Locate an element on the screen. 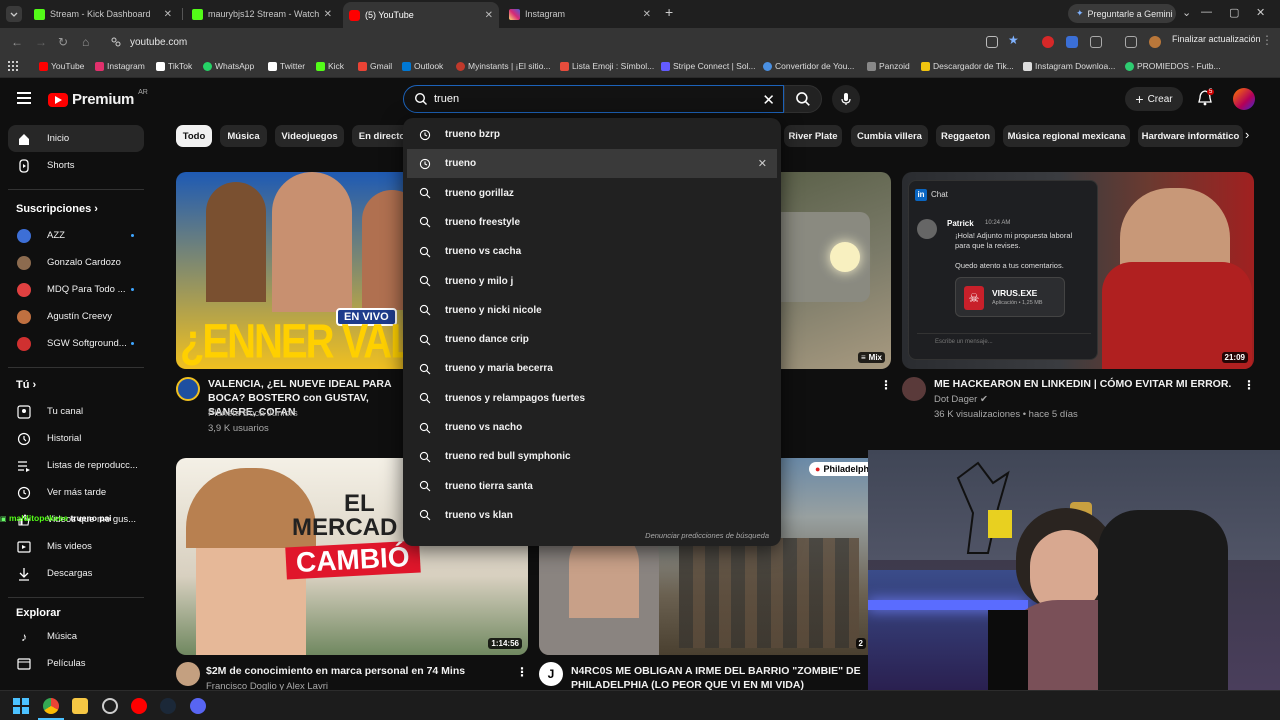 The height and width of the screenshot is (720, 1280). suggestion-item: trueno bzrp is located at coordinates (592, 134).